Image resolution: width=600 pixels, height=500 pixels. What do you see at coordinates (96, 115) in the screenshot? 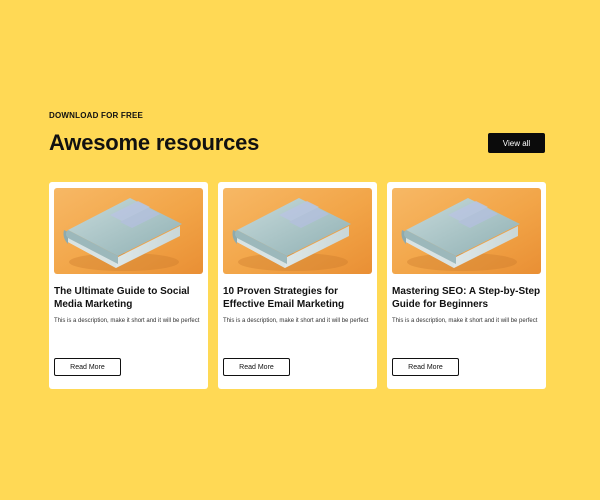
I see `section-eyebrow: DOWNLOAD FOR FREE` at bounding box center [96, 115].